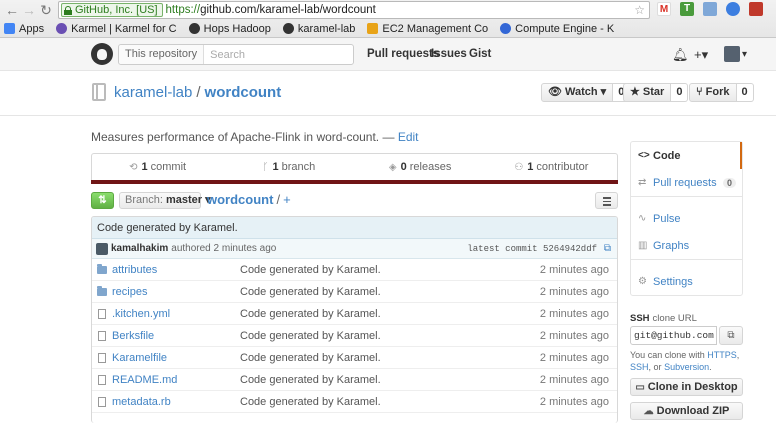 The height and width of the screenshot is (423, 776). I want to click on file-name-link: metadata.rb, so click(176, 402).